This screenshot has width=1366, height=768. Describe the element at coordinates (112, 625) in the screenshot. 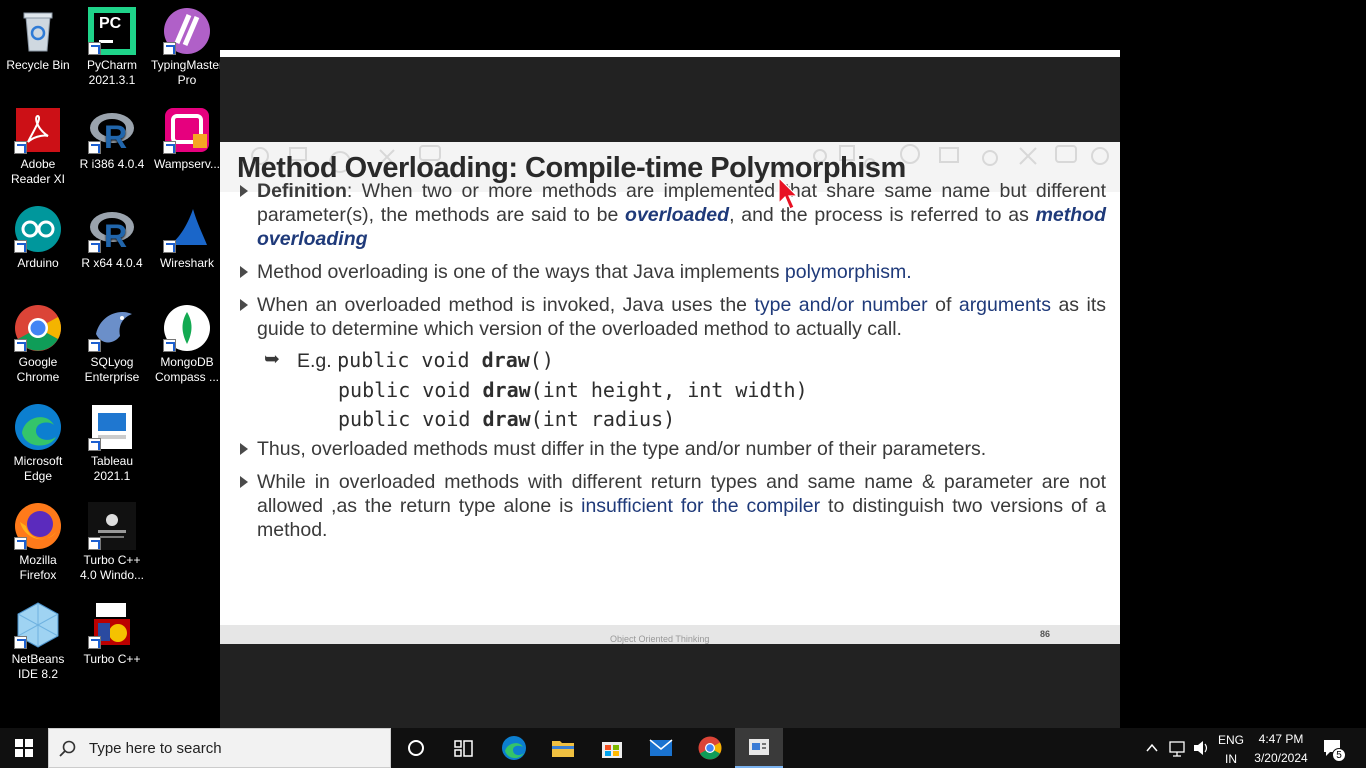

I see `turbo-cpp-icon` at that location.